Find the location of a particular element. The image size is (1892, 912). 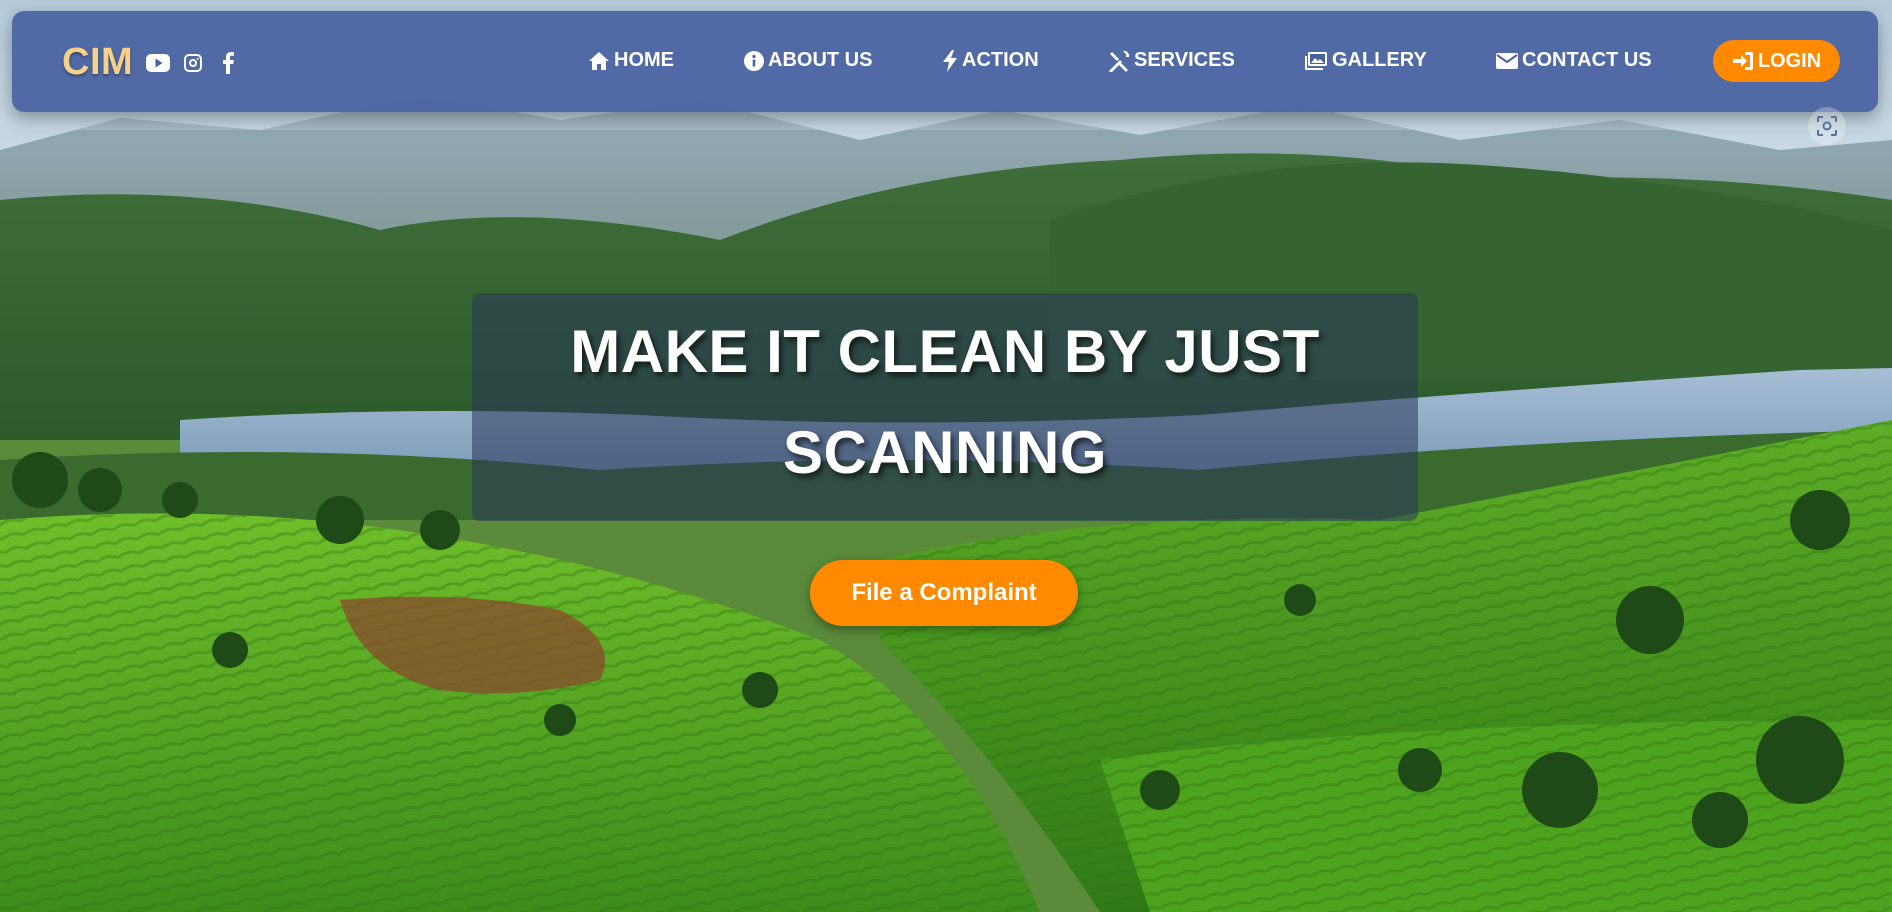

home-icon is located at coordinates (599, 60).